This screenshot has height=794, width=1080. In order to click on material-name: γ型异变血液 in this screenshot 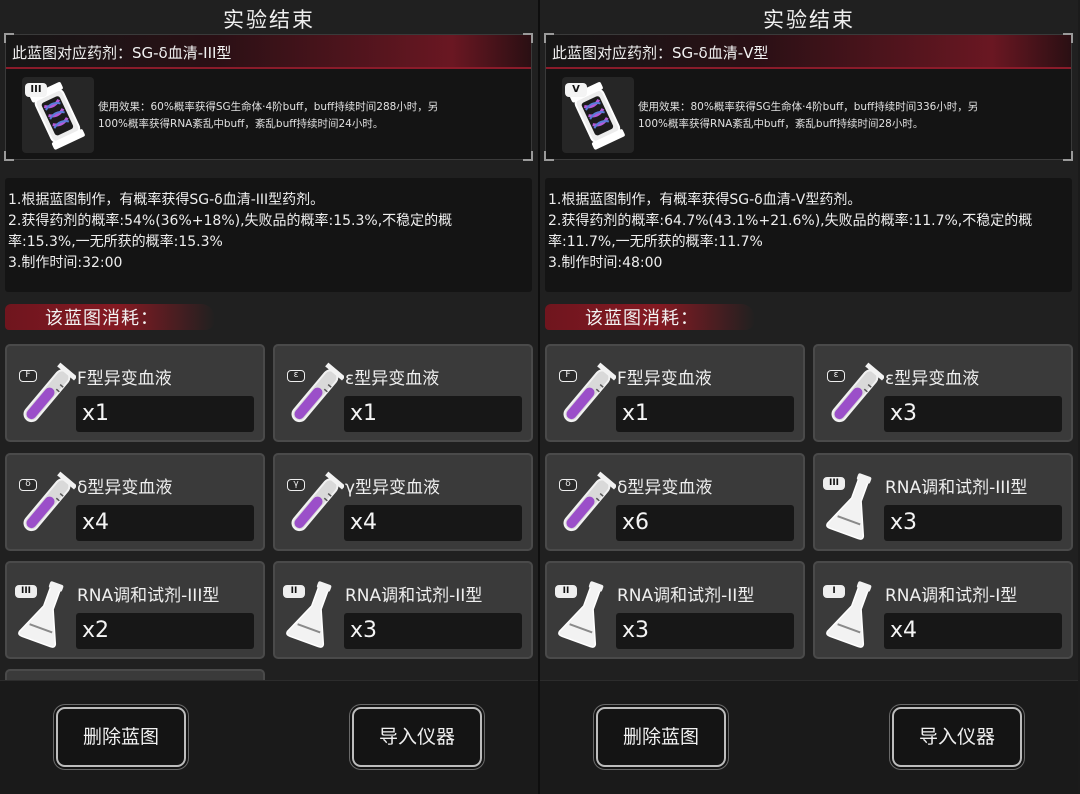, I will do `click(393, 488)`.